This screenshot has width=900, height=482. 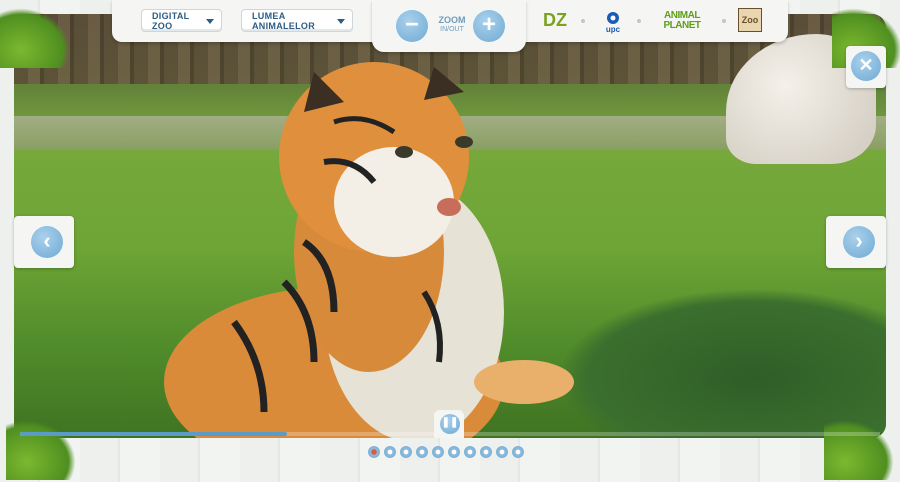 What do you see at coordinates (859, 450) in the screenshot?
I see `leaf-decoration-bottom-right` at bounding box center [859, 450].